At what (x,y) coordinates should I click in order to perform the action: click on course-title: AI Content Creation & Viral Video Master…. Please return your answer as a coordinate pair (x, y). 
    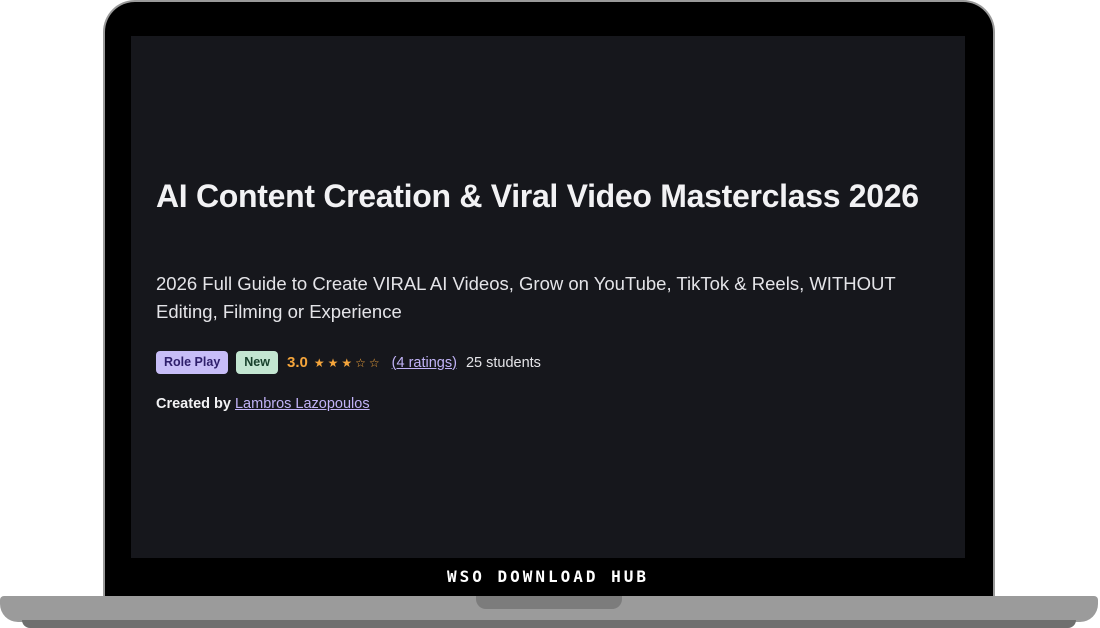
    Looking at the image, I should click on (537, 196).